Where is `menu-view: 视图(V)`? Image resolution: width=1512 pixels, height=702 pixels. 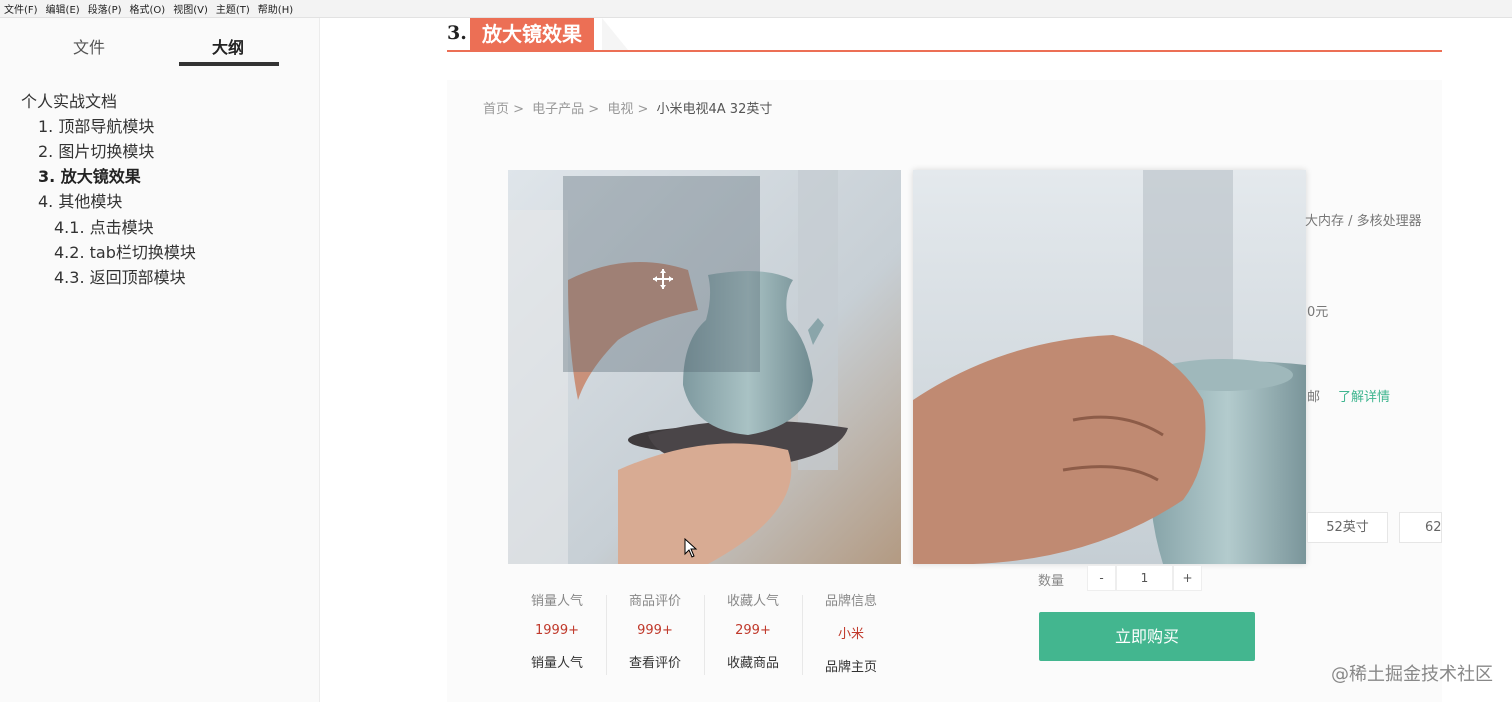 menu-view: 视图(V) is located at coordinates (190, 8).